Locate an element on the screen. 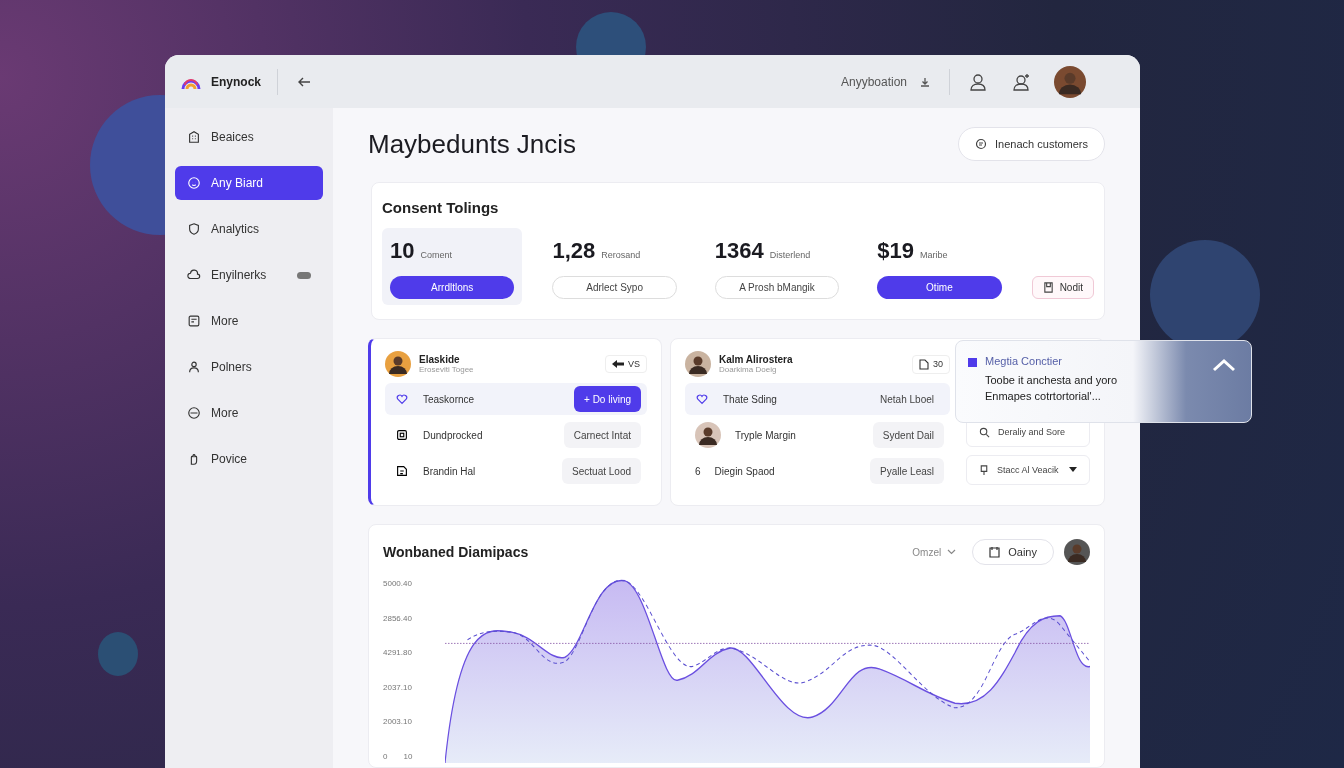 This screenshot has height=768, width=1344. list-row: 6 Diegin Spaod Pyalle Leasl is located at coordinates (817, 471).